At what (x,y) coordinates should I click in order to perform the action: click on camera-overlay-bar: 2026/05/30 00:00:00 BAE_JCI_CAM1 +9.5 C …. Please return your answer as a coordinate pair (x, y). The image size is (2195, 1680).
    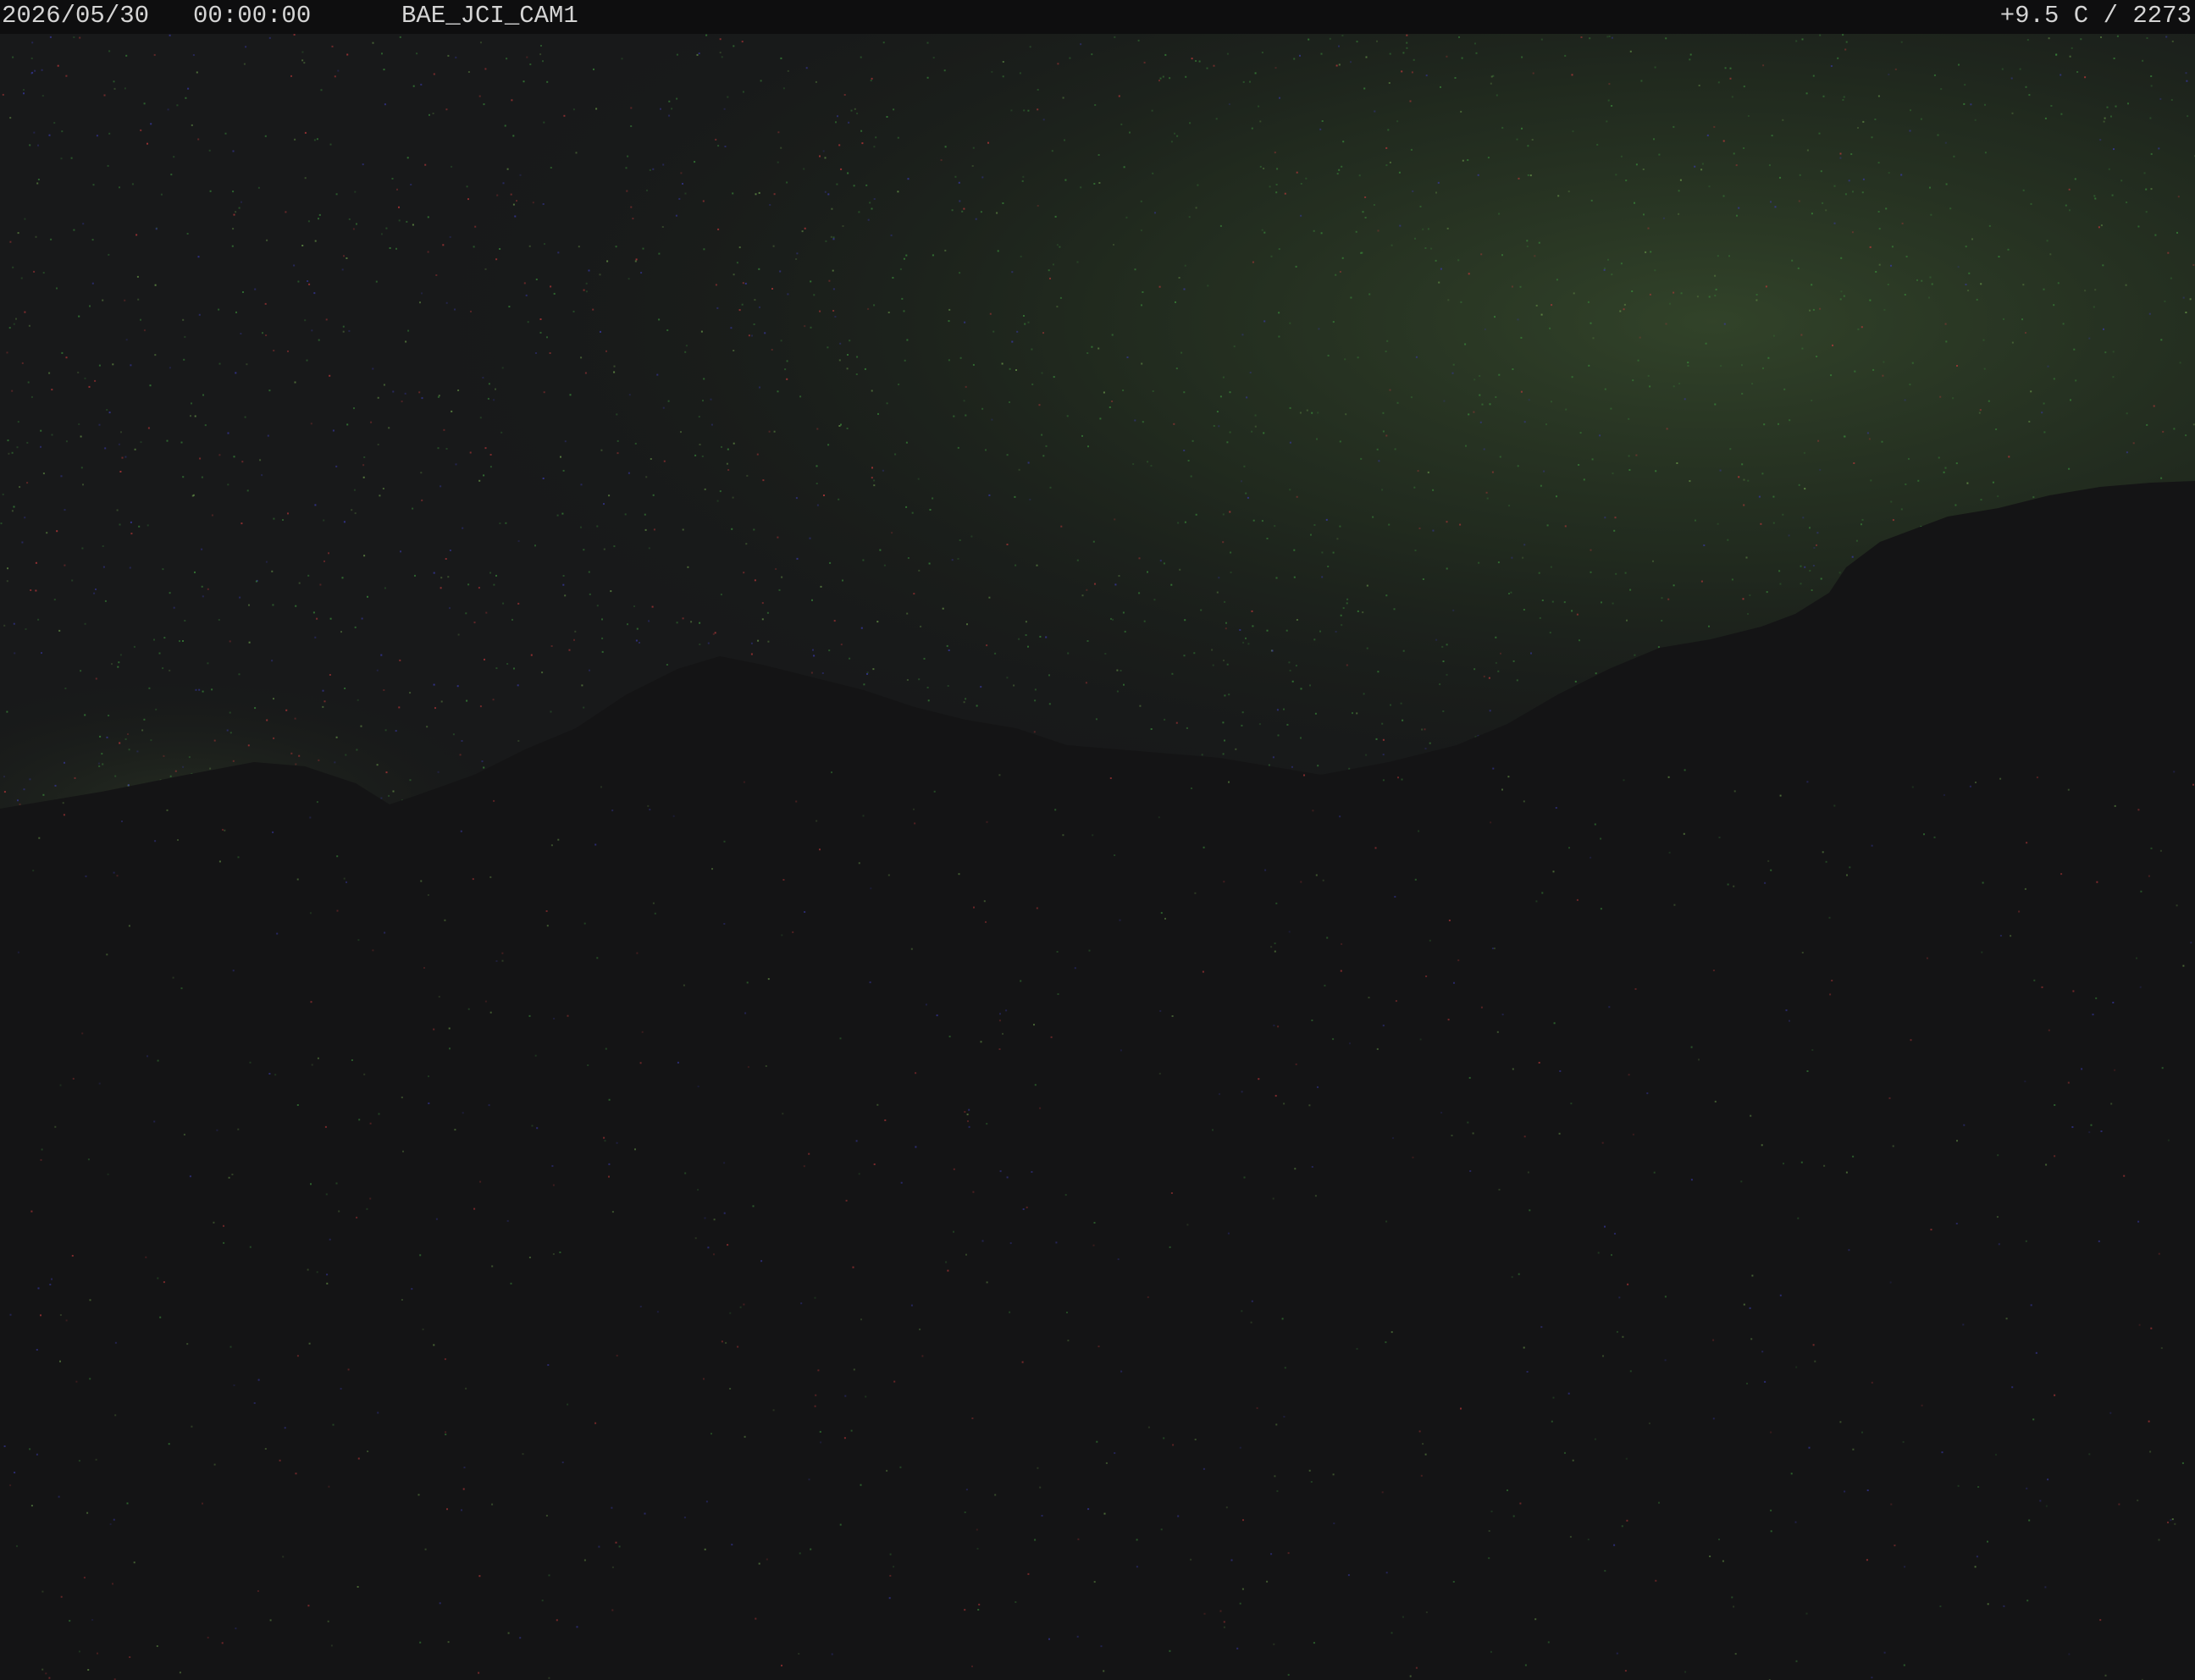
    Looking at the image, I should click on (1097, 17).